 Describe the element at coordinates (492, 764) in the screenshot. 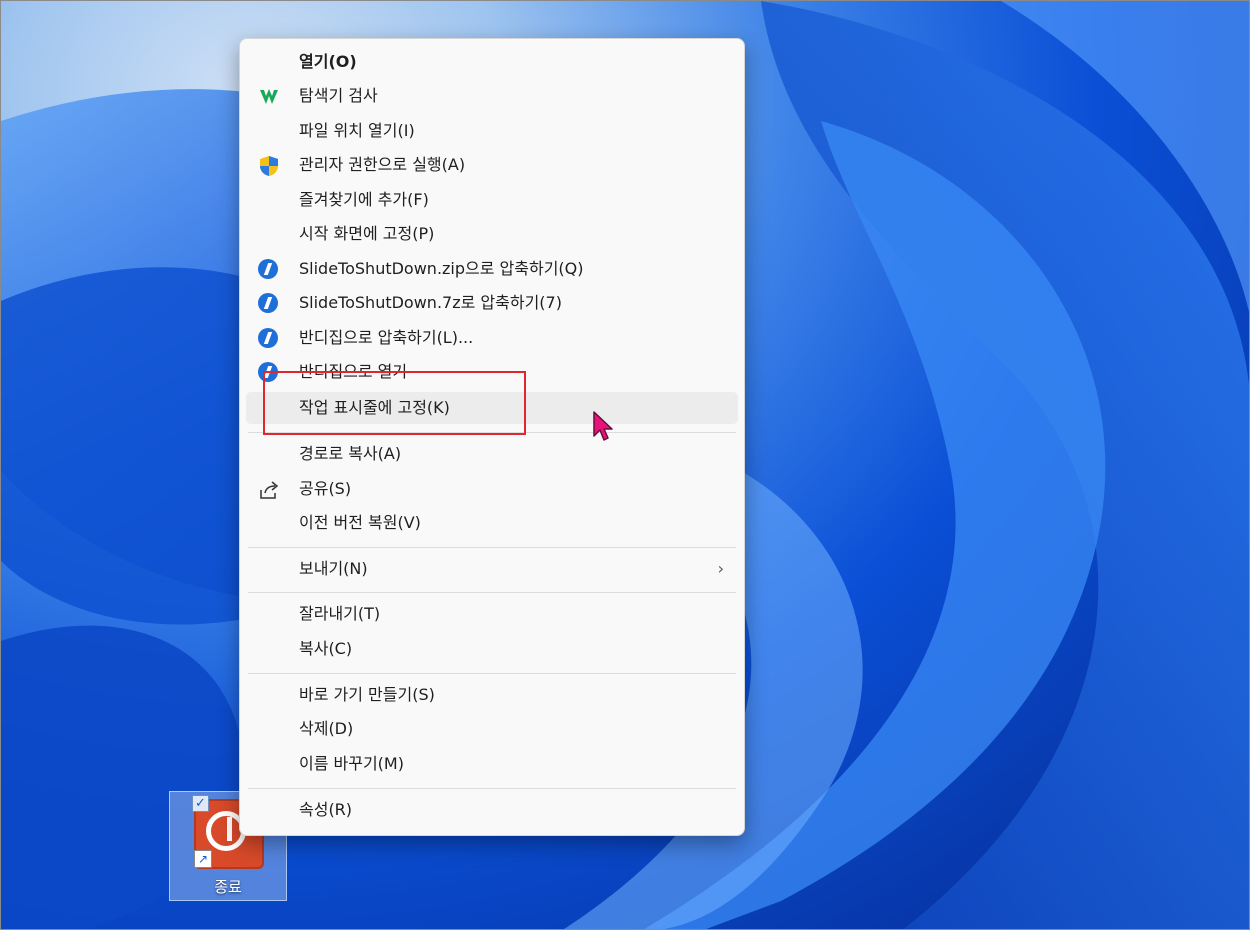

I see `menu-item-rename: 이름 바꾸기(M)` at that location.